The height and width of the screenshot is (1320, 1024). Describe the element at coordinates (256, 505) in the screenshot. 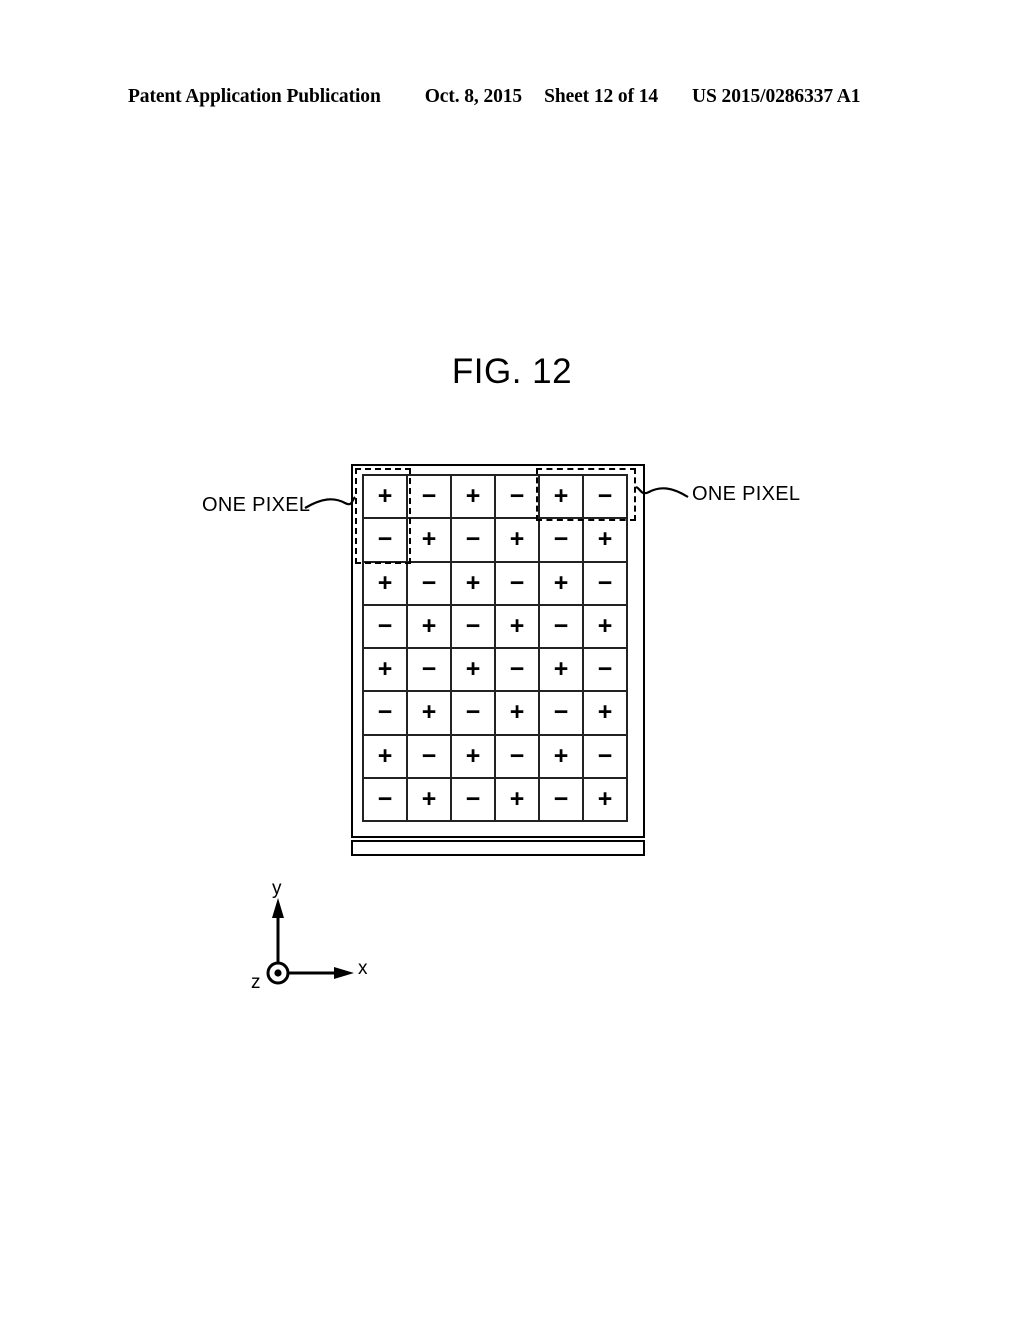

I see `one-pixel-label-left: ONE PIXEL` at that location.